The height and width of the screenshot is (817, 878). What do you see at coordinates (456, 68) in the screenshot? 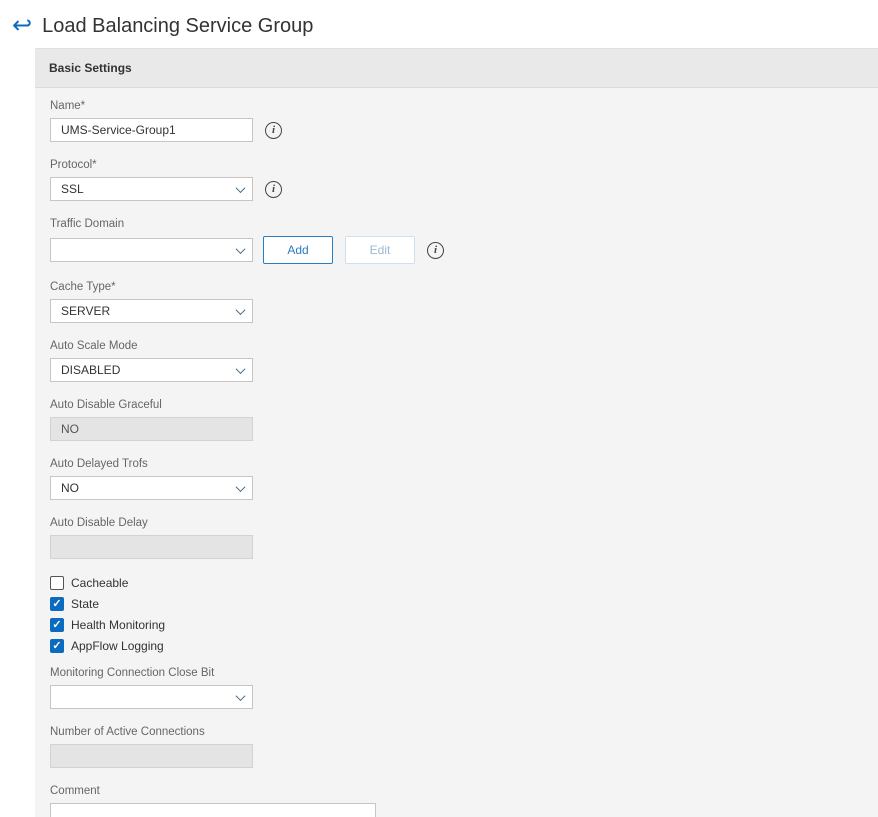
I see `panel-header: Basic Settings` at bounding box center [456, 68].